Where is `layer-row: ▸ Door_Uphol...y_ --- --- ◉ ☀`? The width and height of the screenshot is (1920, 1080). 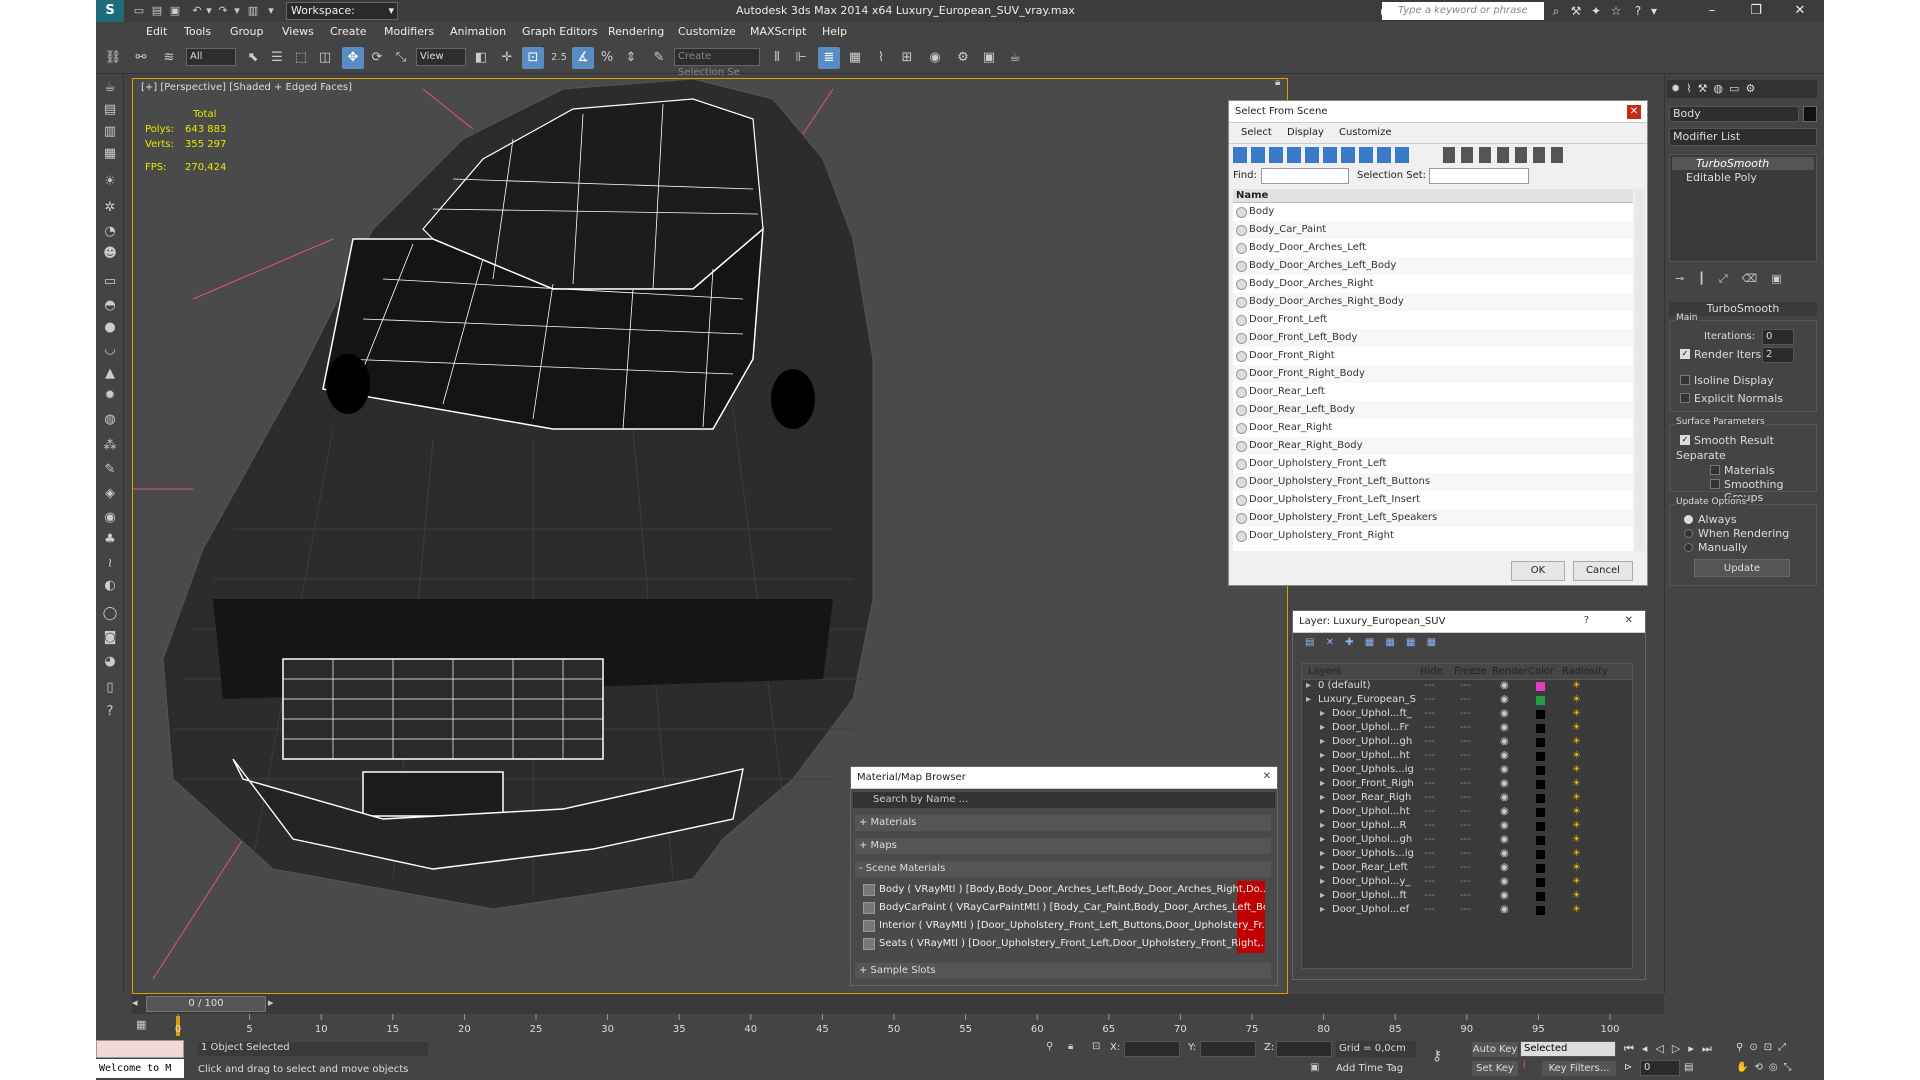 layer-row: ▸ Door_Uphol...y_ --- --- ◉ ☀ is located at coordinates (1462, 883).